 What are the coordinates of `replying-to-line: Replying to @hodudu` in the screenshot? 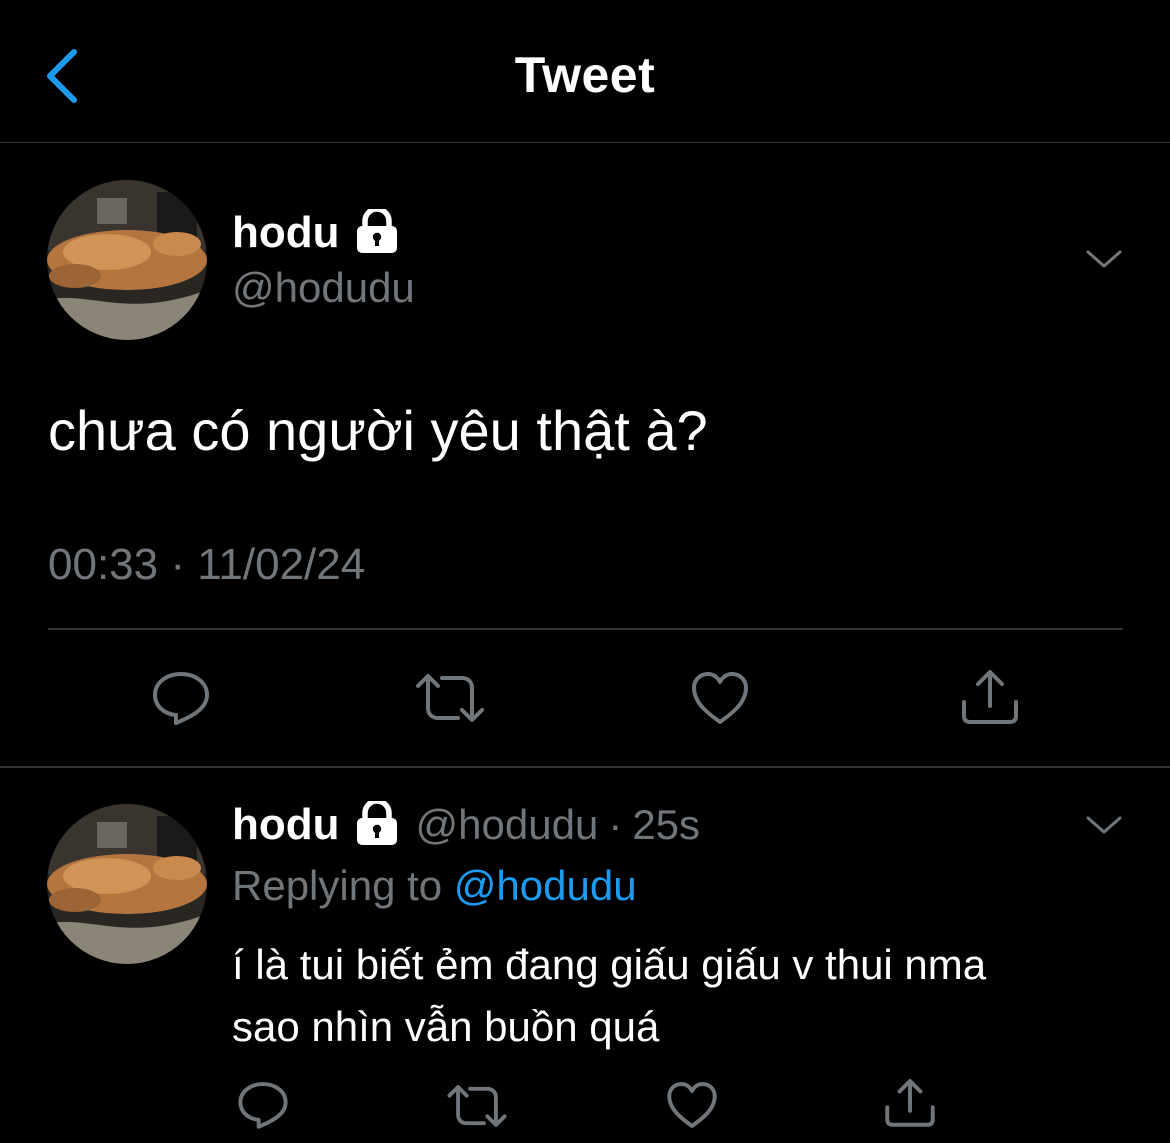 It's located at (434, 886).